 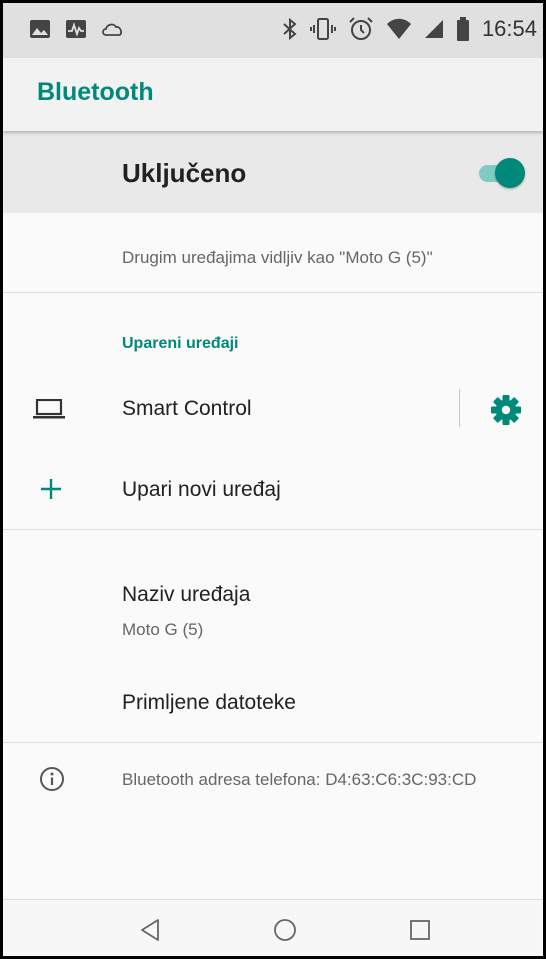 I want to click on activity-notification-icon, so click(x=76, y=29).